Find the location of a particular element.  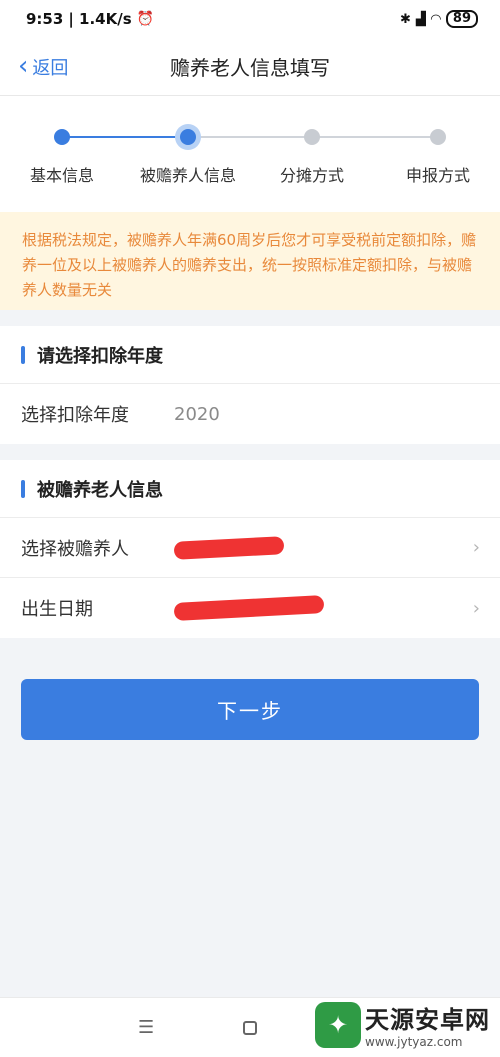

system-nav-bar: ☰ ✦ 天源安卓网 www.jytyaz.com is located at coordinates (250, 1027).